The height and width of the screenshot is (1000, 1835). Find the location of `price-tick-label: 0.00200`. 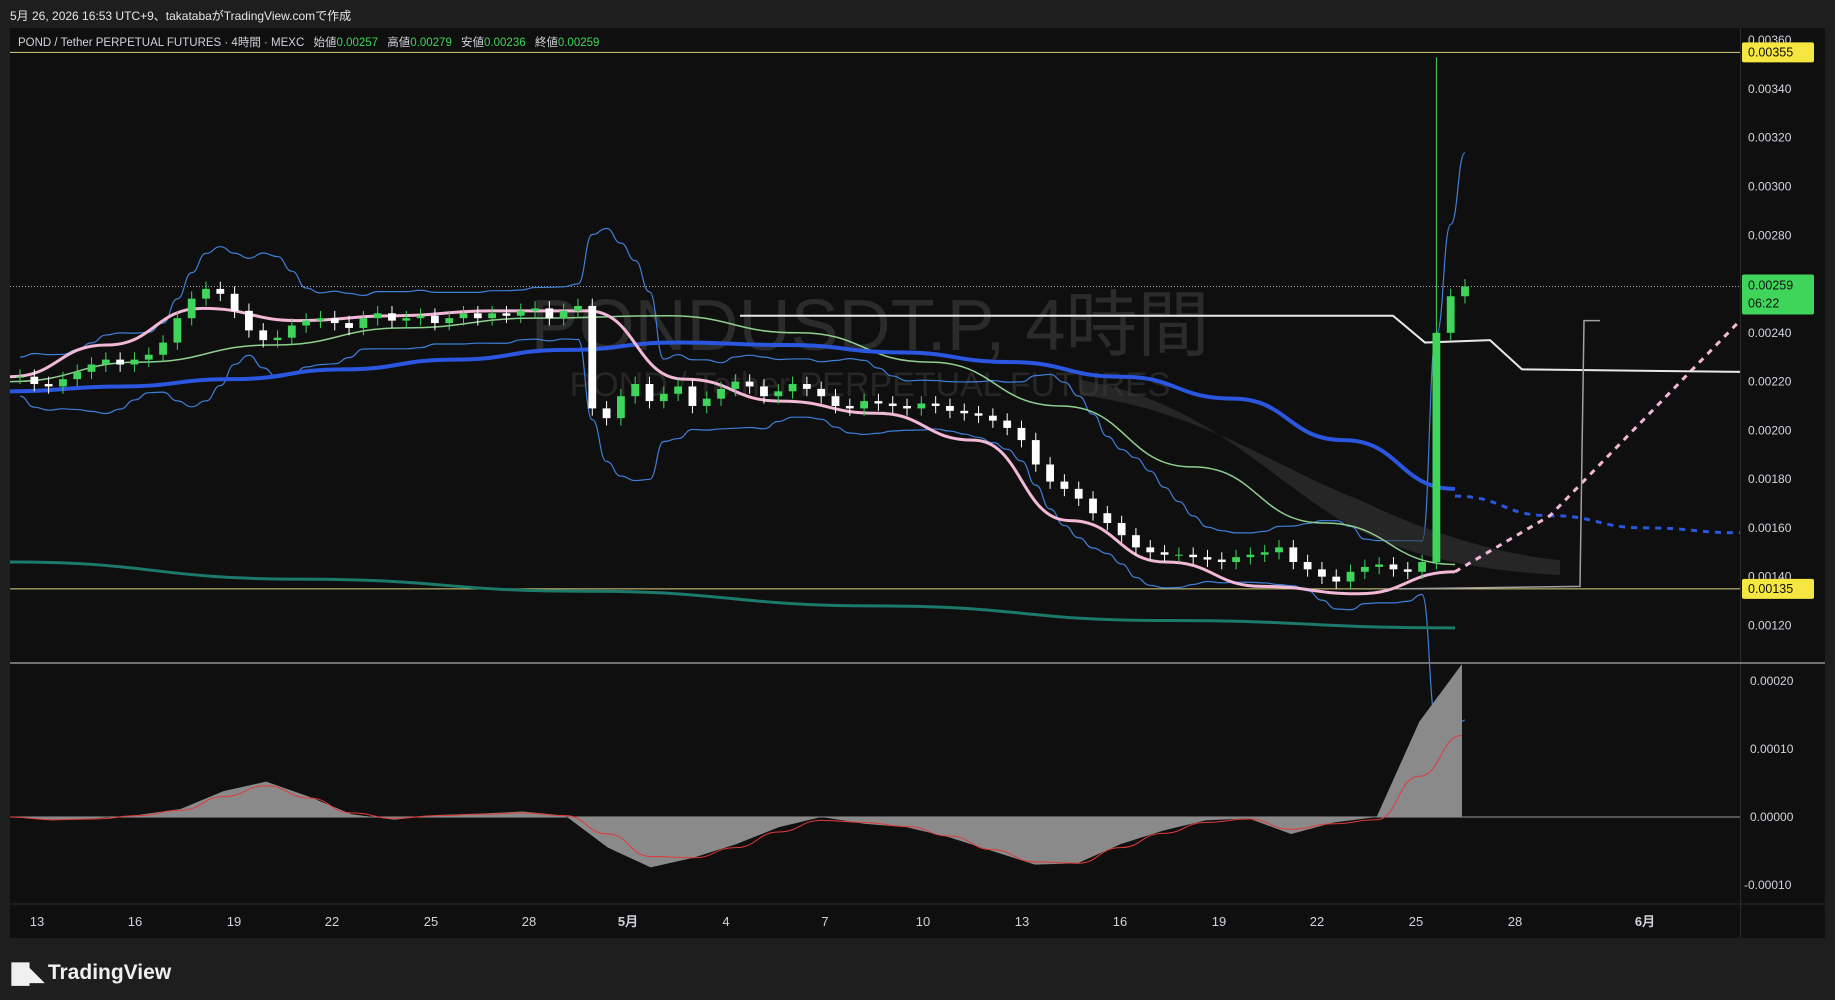

price-tick-label: 0.00200 is located at coordinates (1770, 430).